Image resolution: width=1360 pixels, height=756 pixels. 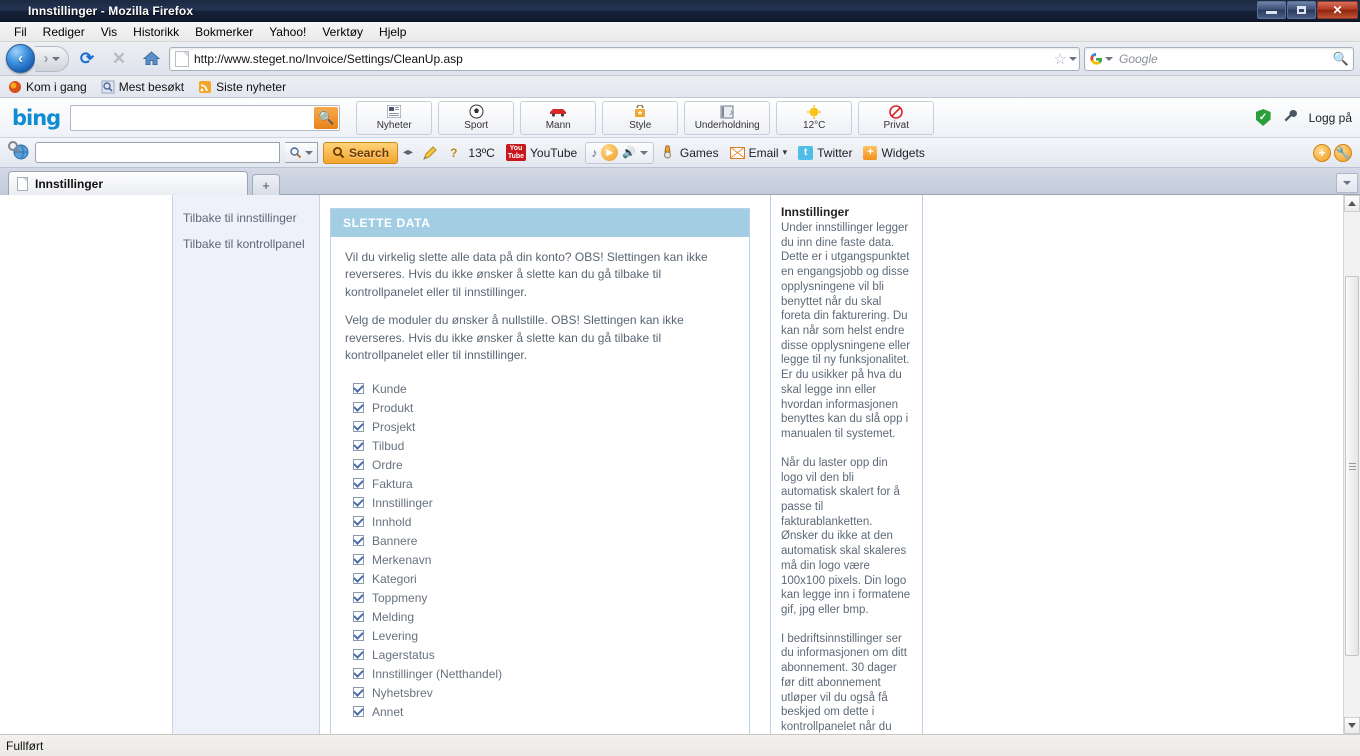 What do you see at coordinates (1263, 117) in the screenshot?
I see `shield-icon: ✓` at bounding box center [1263, 117].